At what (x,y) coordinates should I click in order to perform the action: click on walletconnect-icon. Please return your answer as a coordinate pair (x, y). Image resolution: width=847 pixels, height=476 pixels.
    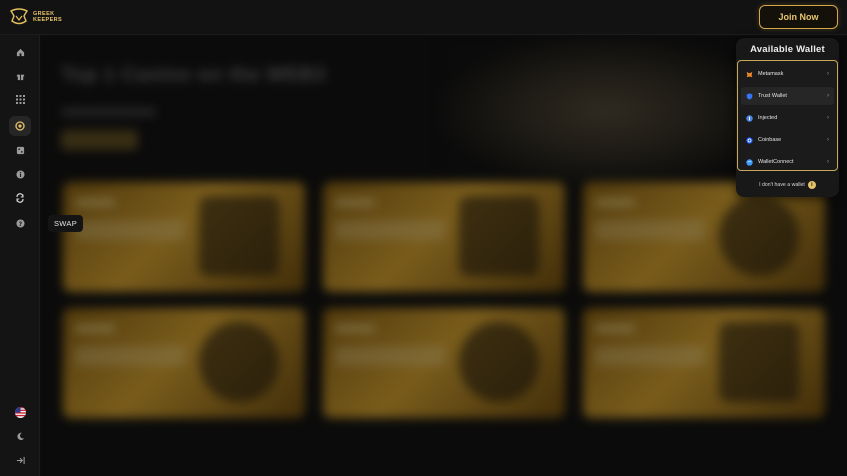
    Looking at the image, I should click on (749, 162).